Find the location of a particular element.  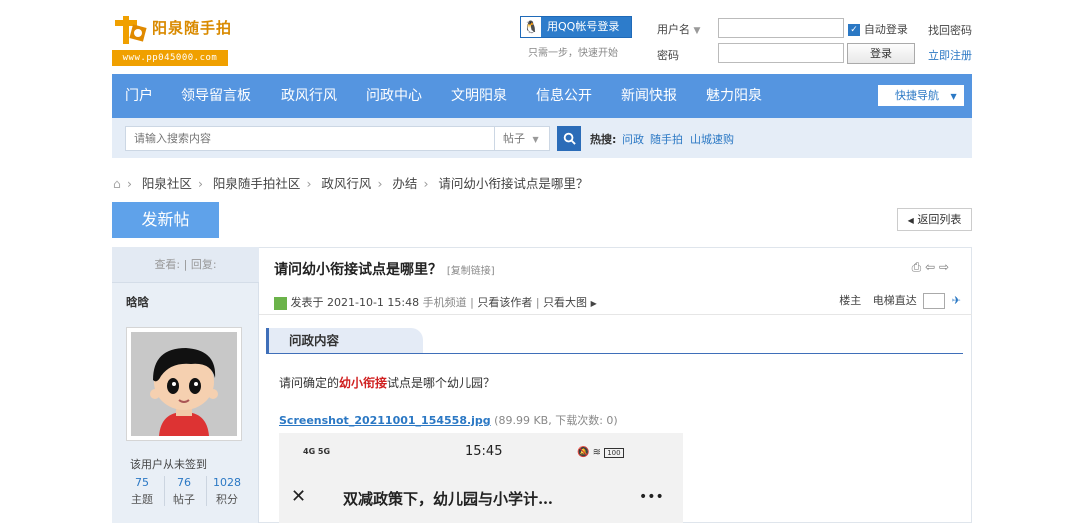

mute-icon: 🔕 is located at coordinates (583, 452).